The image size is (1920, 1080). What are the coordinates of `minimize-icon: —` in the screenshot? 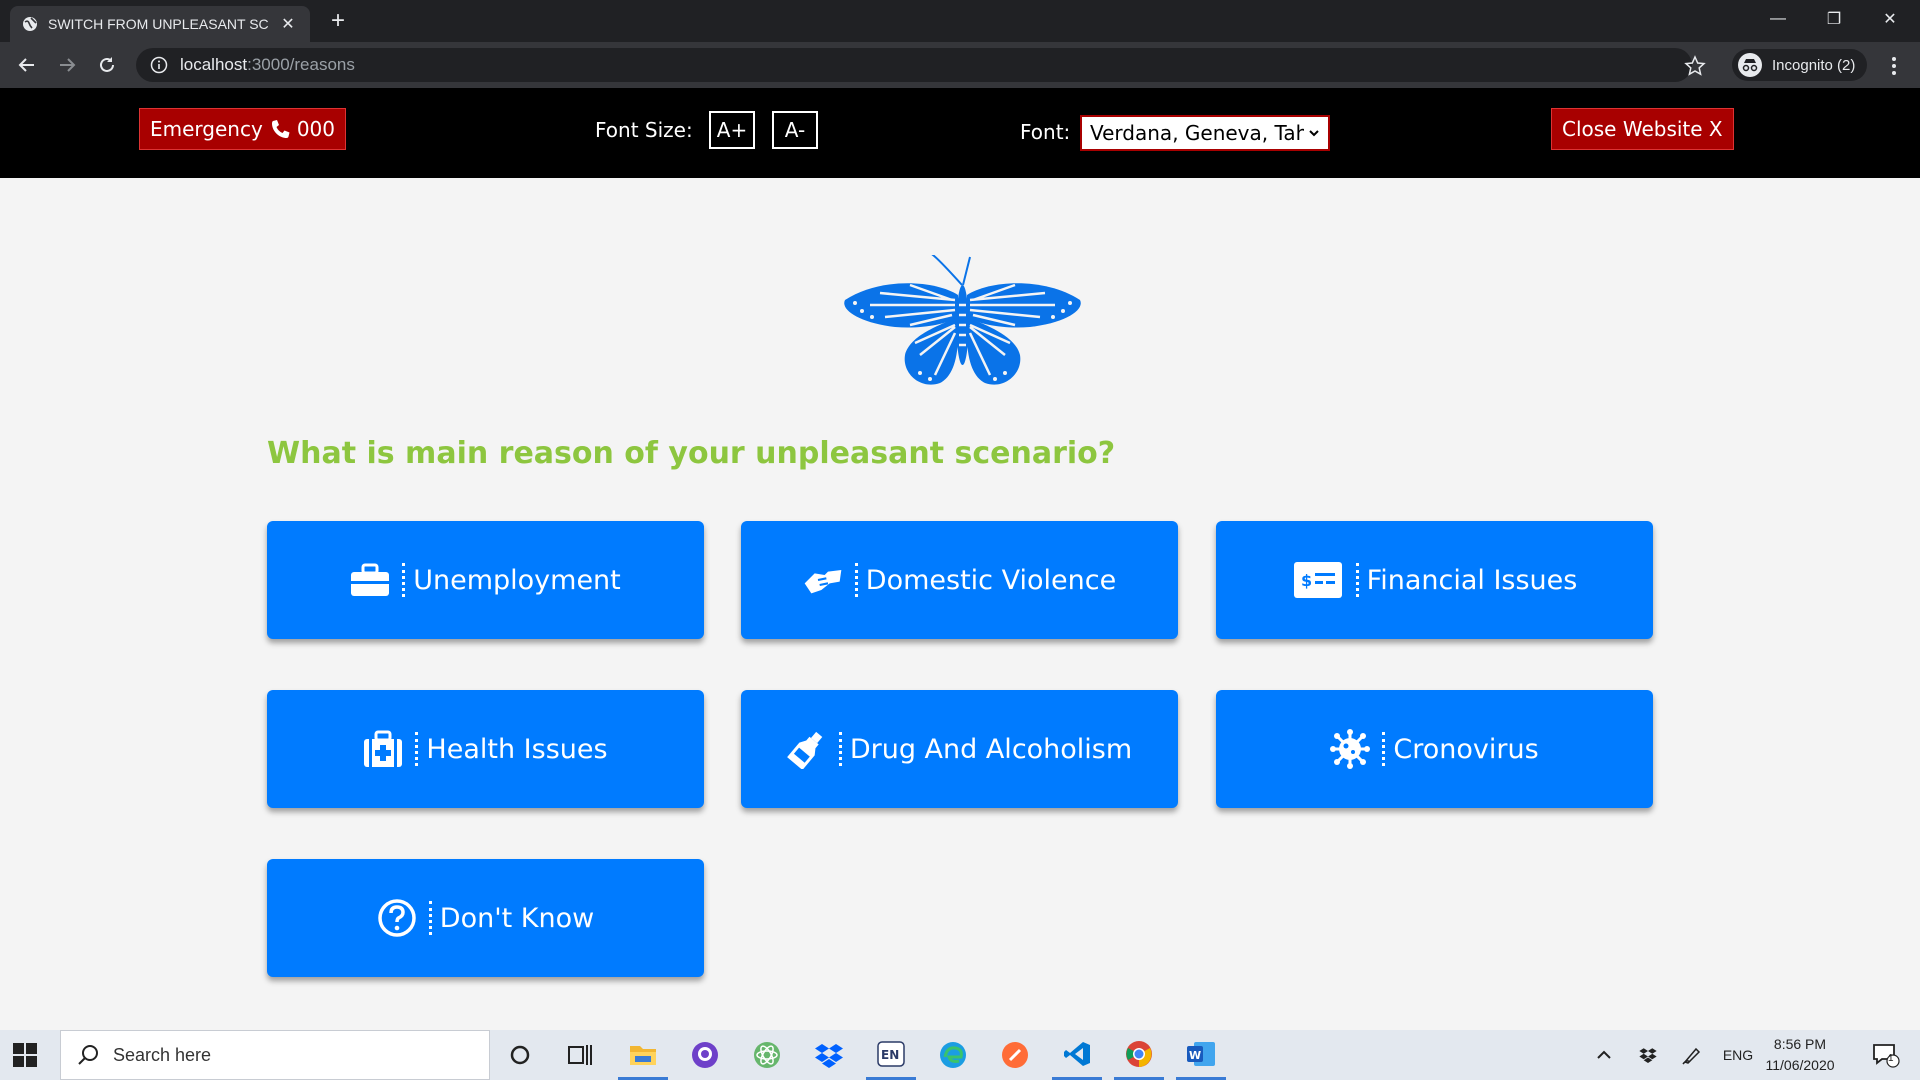 It's located at (1778, 19).